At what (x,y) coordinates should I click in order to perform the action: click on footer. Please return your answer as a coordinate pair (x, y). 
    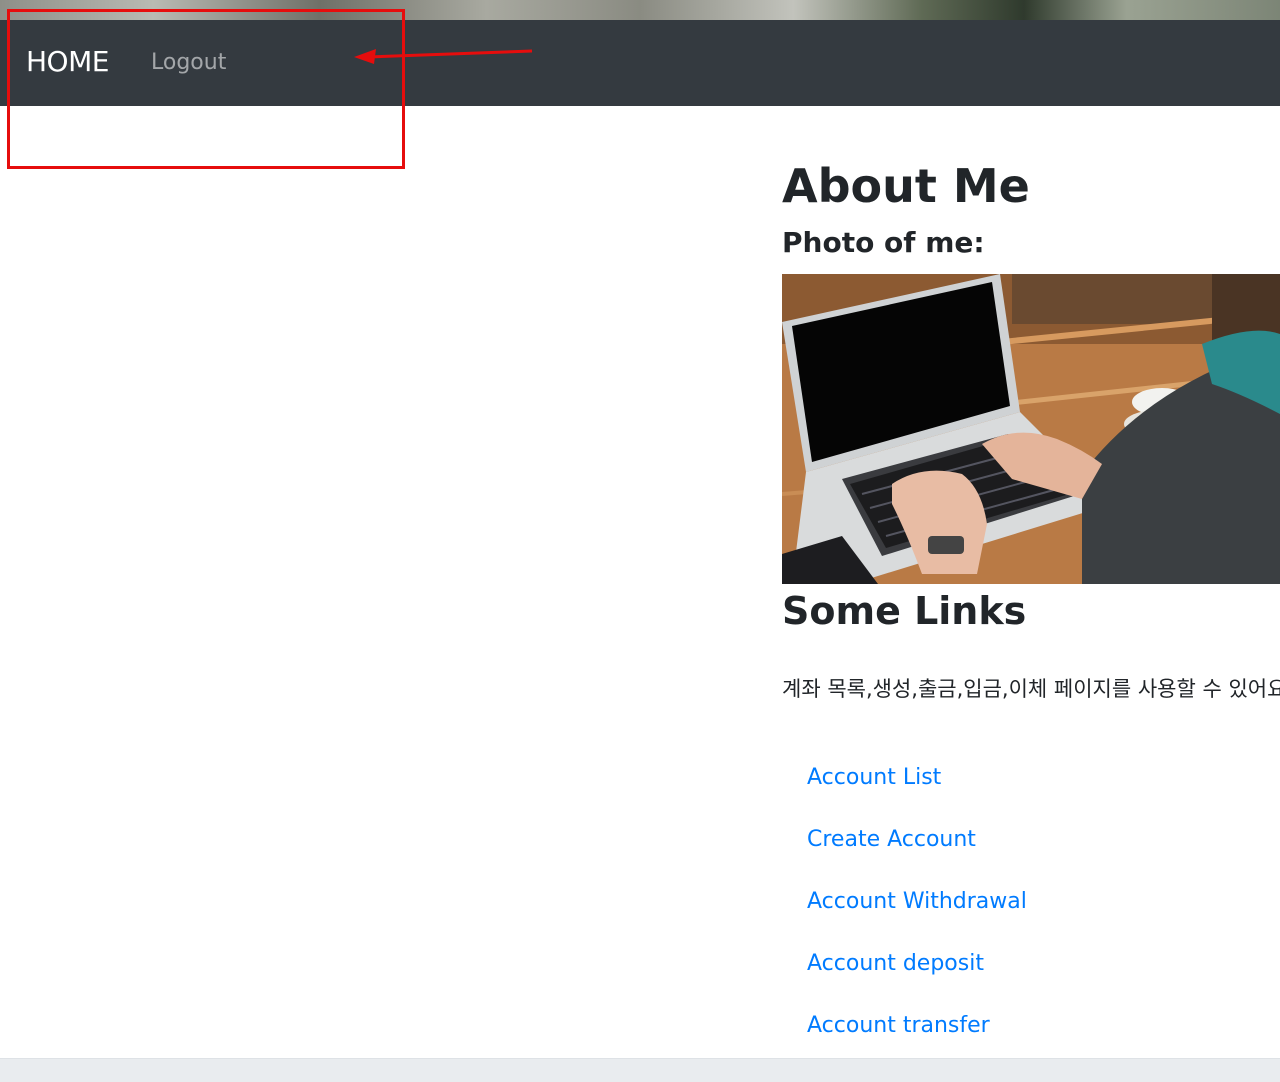
    Looking at the image, I should click on (640, 1070).